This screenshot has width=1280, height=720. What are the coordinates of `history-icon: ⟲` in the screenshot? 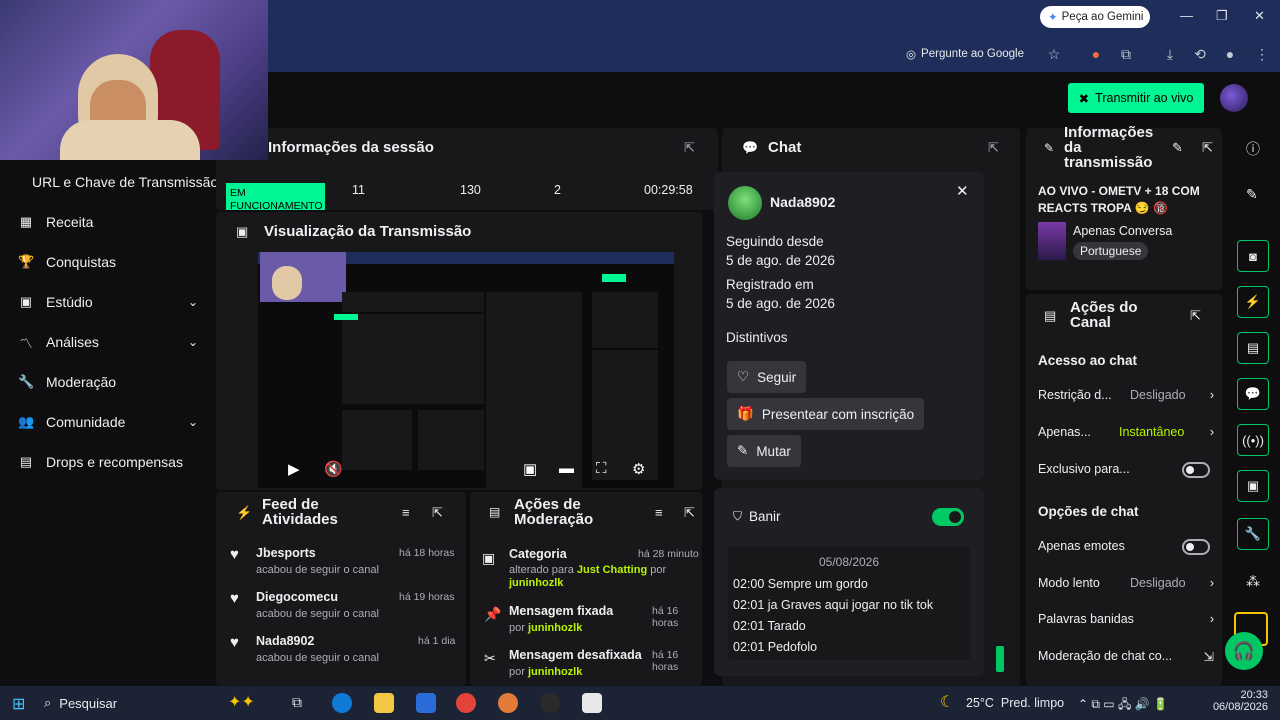 It's located at (1200, 54).